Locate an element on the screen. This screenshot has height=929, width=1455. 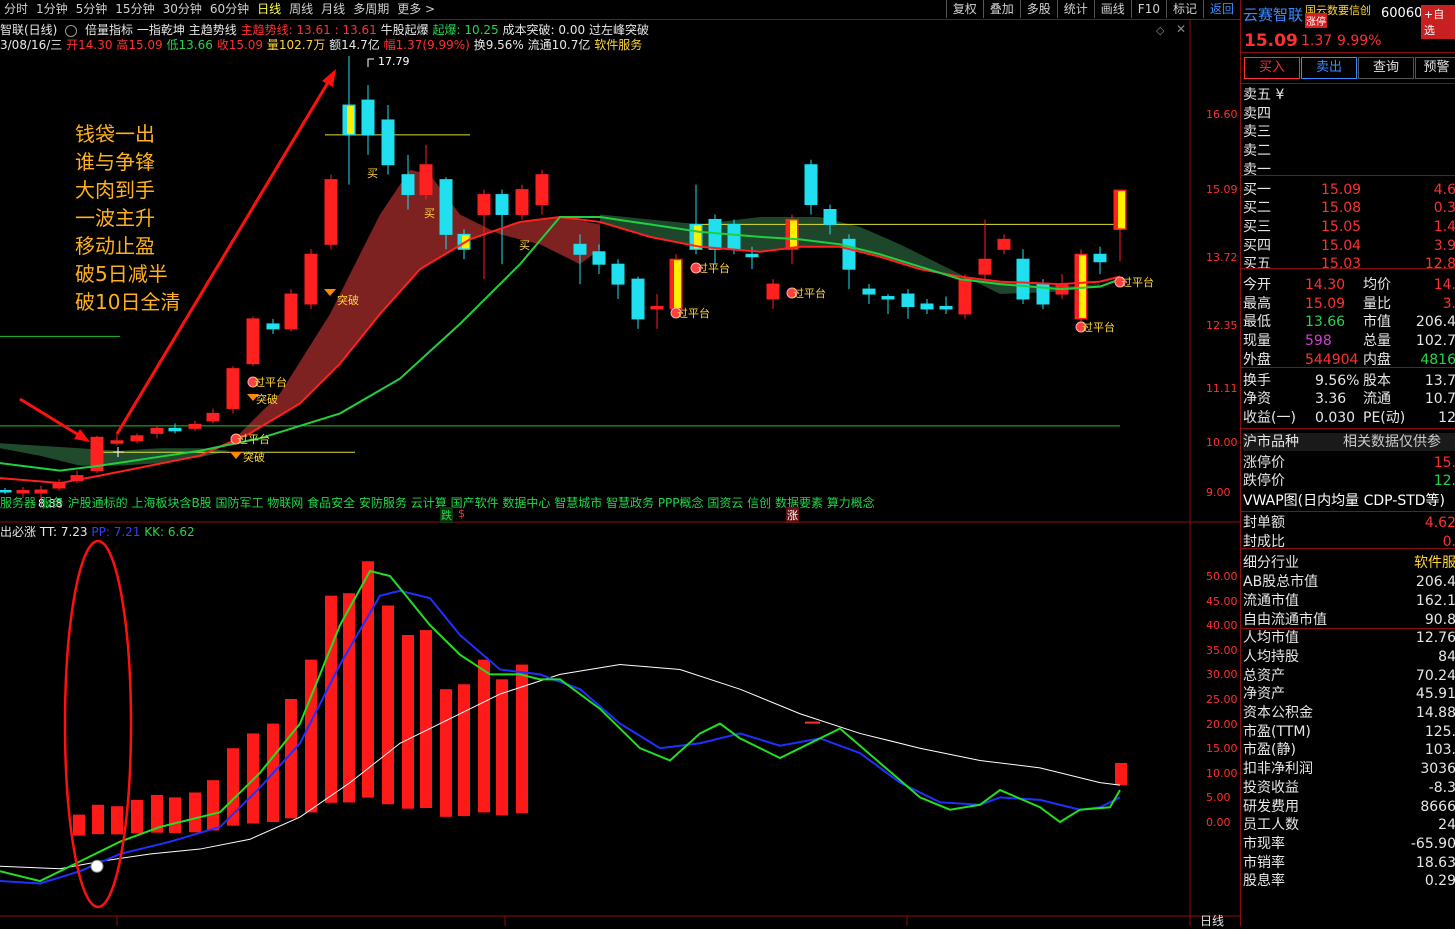
add-watchlist-button: +自选 is located at coordinates (1438, 22).